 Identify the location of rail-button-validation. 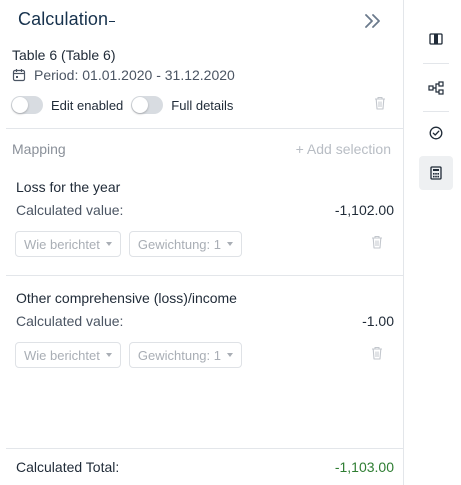
(436, 133).